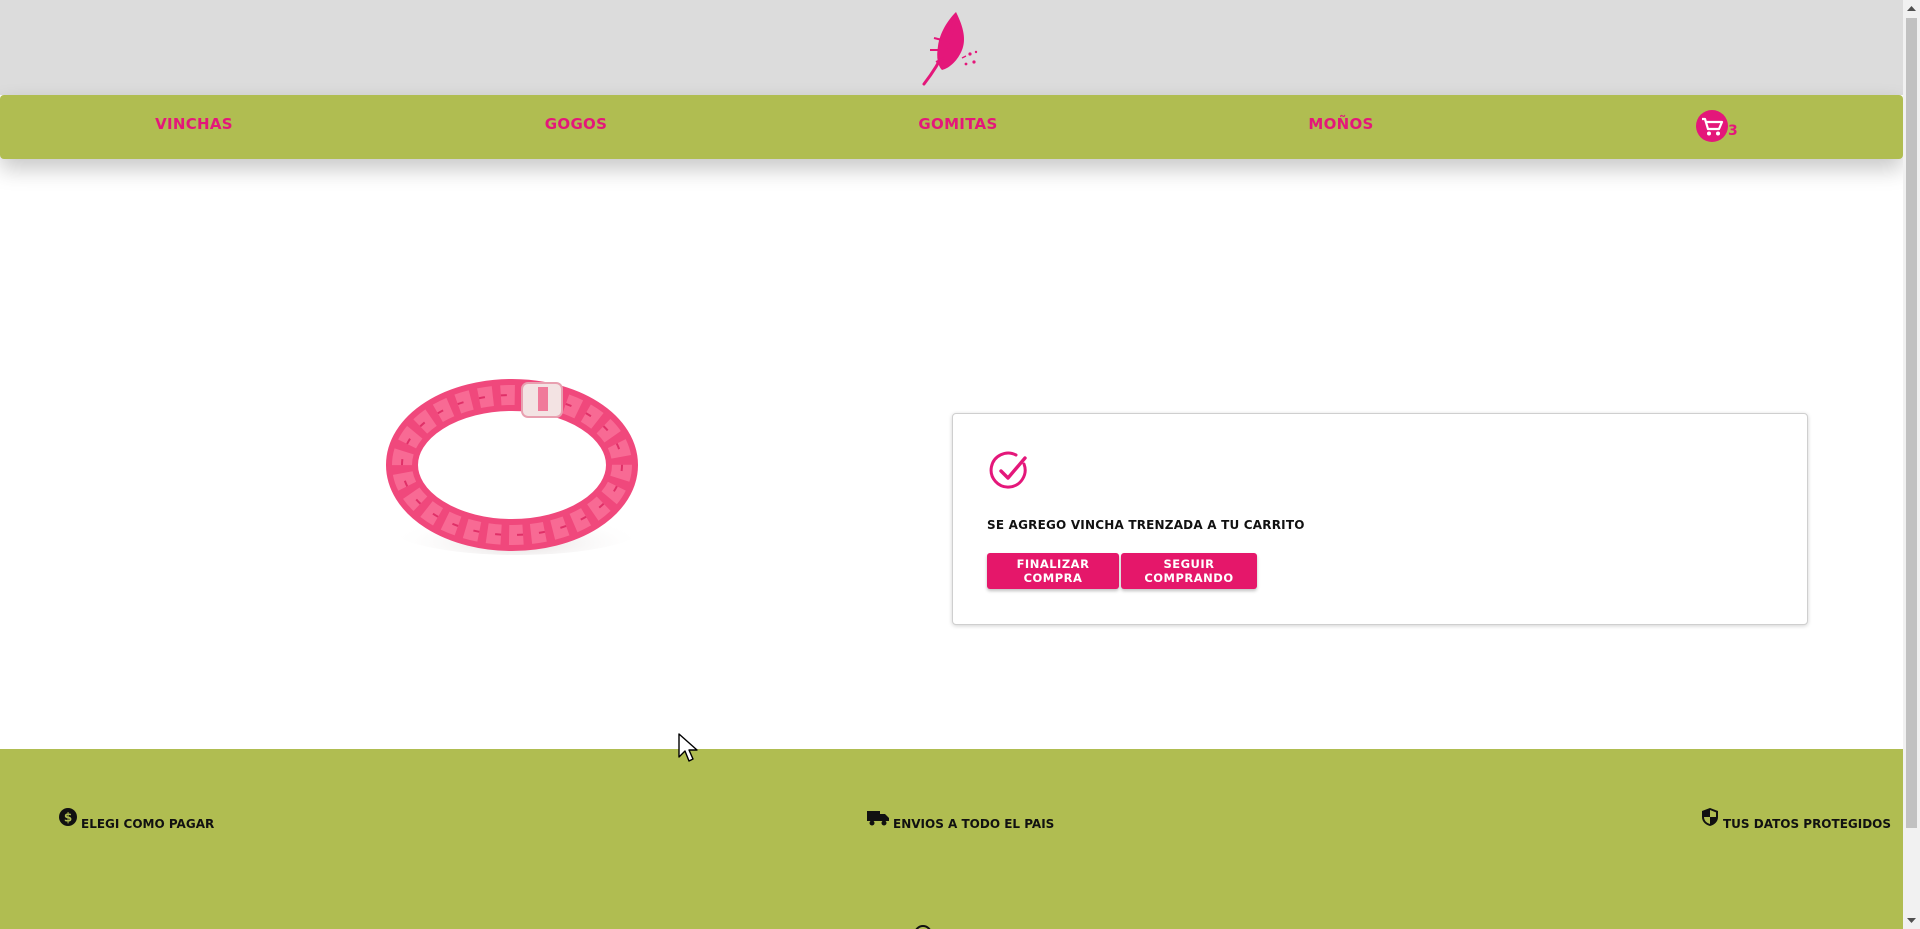 Image resolution: width=1920 pixels, height=929 pixels. Describe the element at coordinates (1807, 824) in the screenshot. I see `footer-security-label: TUS DATOS PROTEGIDOS` at that location.